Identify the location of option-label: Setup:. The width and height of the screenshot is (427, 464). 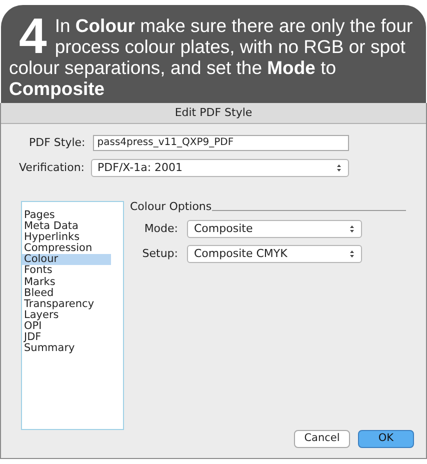
(159, 254).